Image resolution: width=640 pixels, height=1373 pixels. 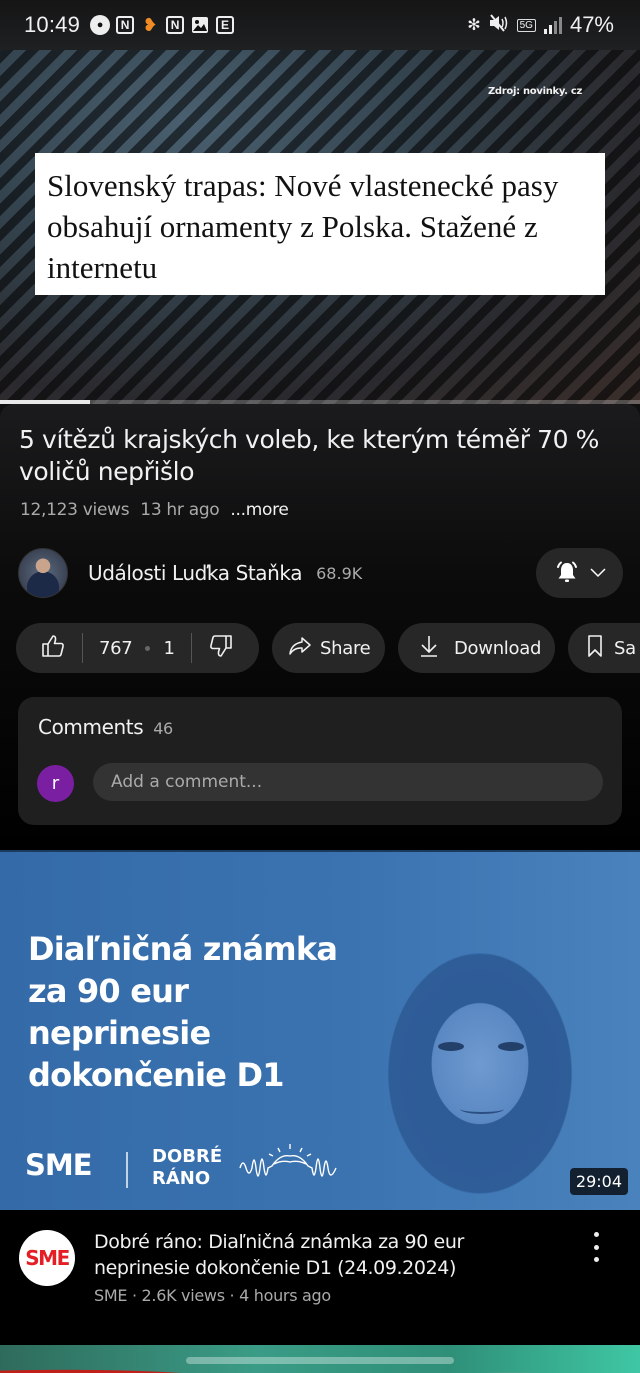 I want to click on subscriber-count: 68.9K, so click(x=339, y=573).